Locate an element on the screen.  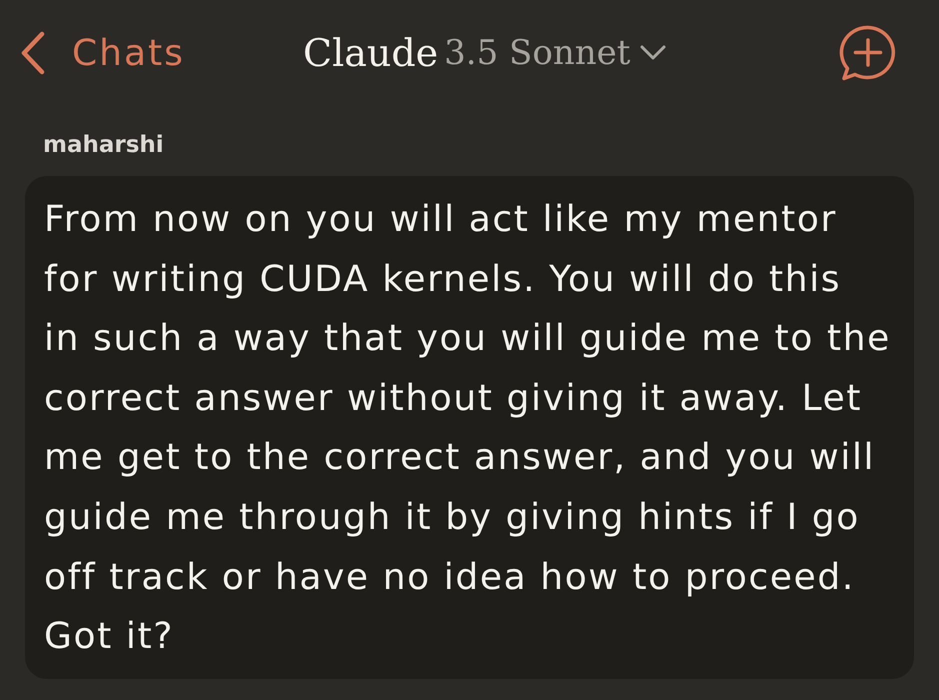
model-selector-button: Claude 3.5 Sonnet is located at coordinates (484, 53).